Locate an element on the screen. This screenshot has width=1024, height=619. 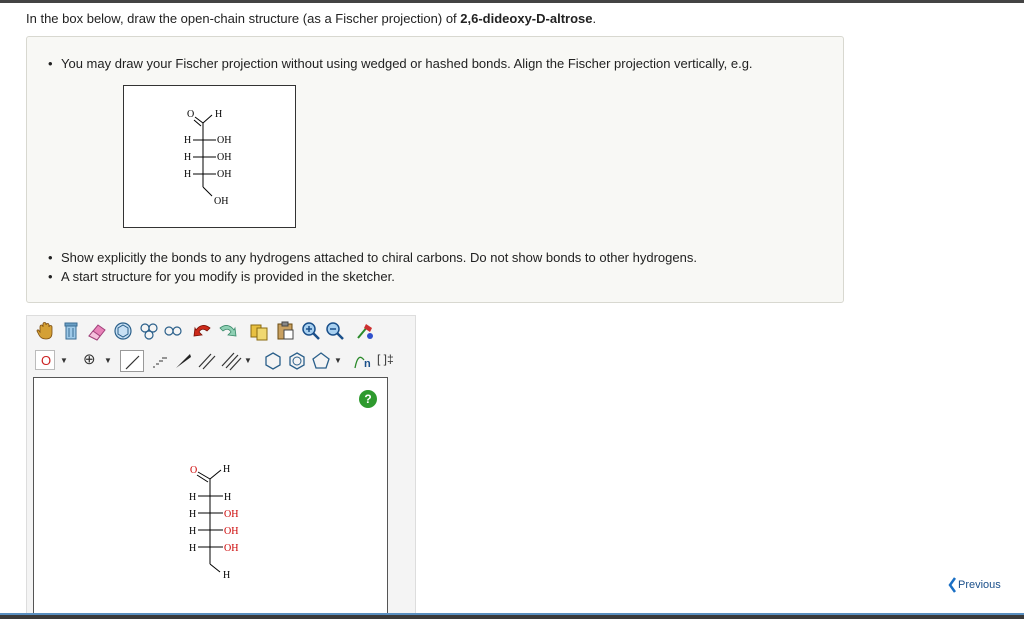
start-co-double-bond is located at coordinates (202, 478).